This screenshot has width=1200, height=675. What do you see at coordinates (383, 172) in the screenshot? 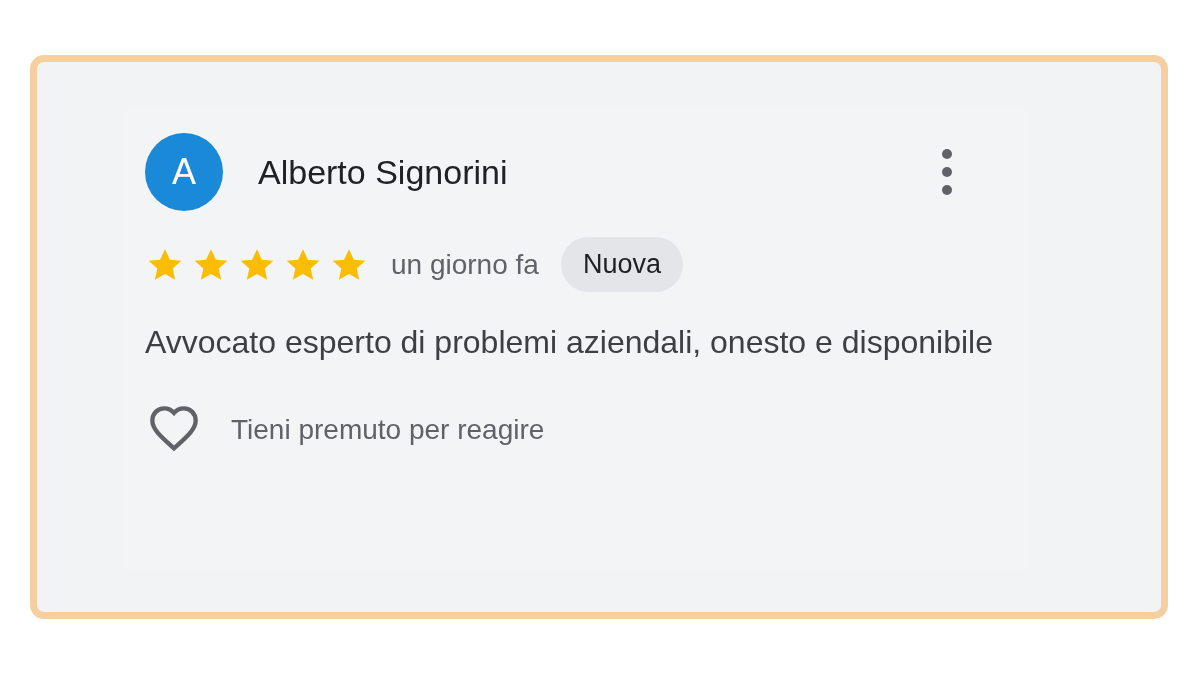
I see `author-name: Alberto Signorini` at bounding box center [383, 172].